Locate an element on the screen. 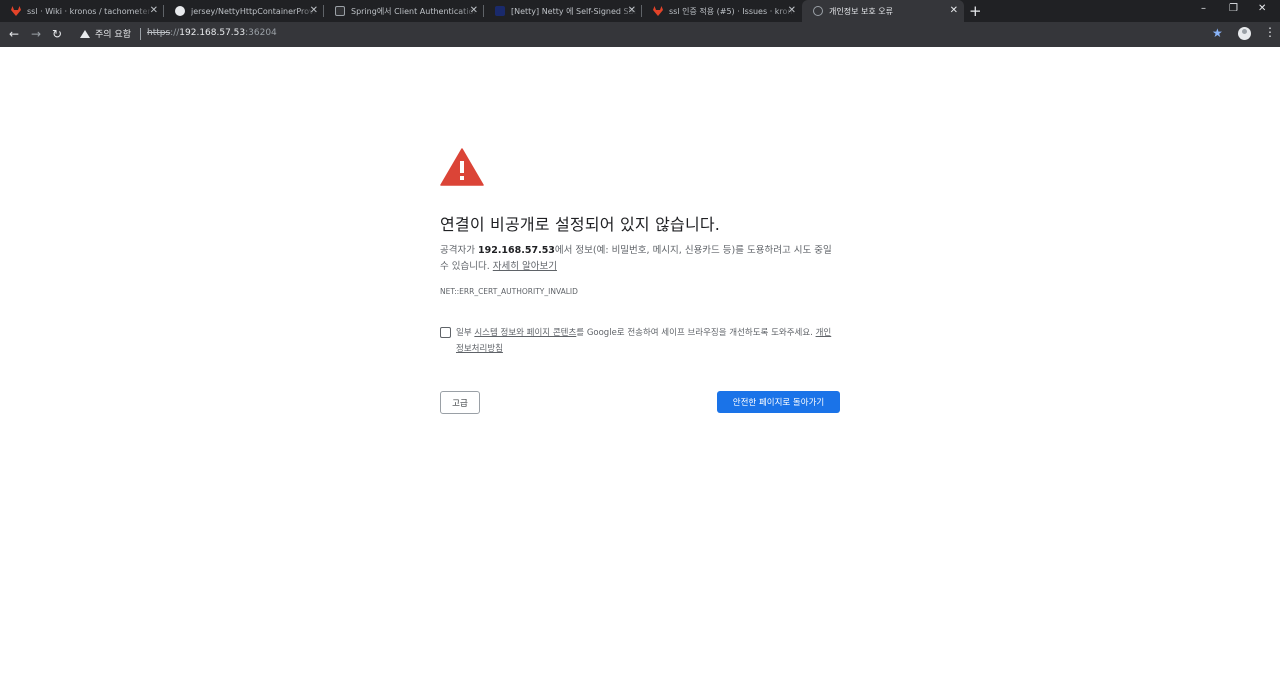  tab-title: ssl · Wiki · kronos / tachometer is located at coordinates (89, 11).